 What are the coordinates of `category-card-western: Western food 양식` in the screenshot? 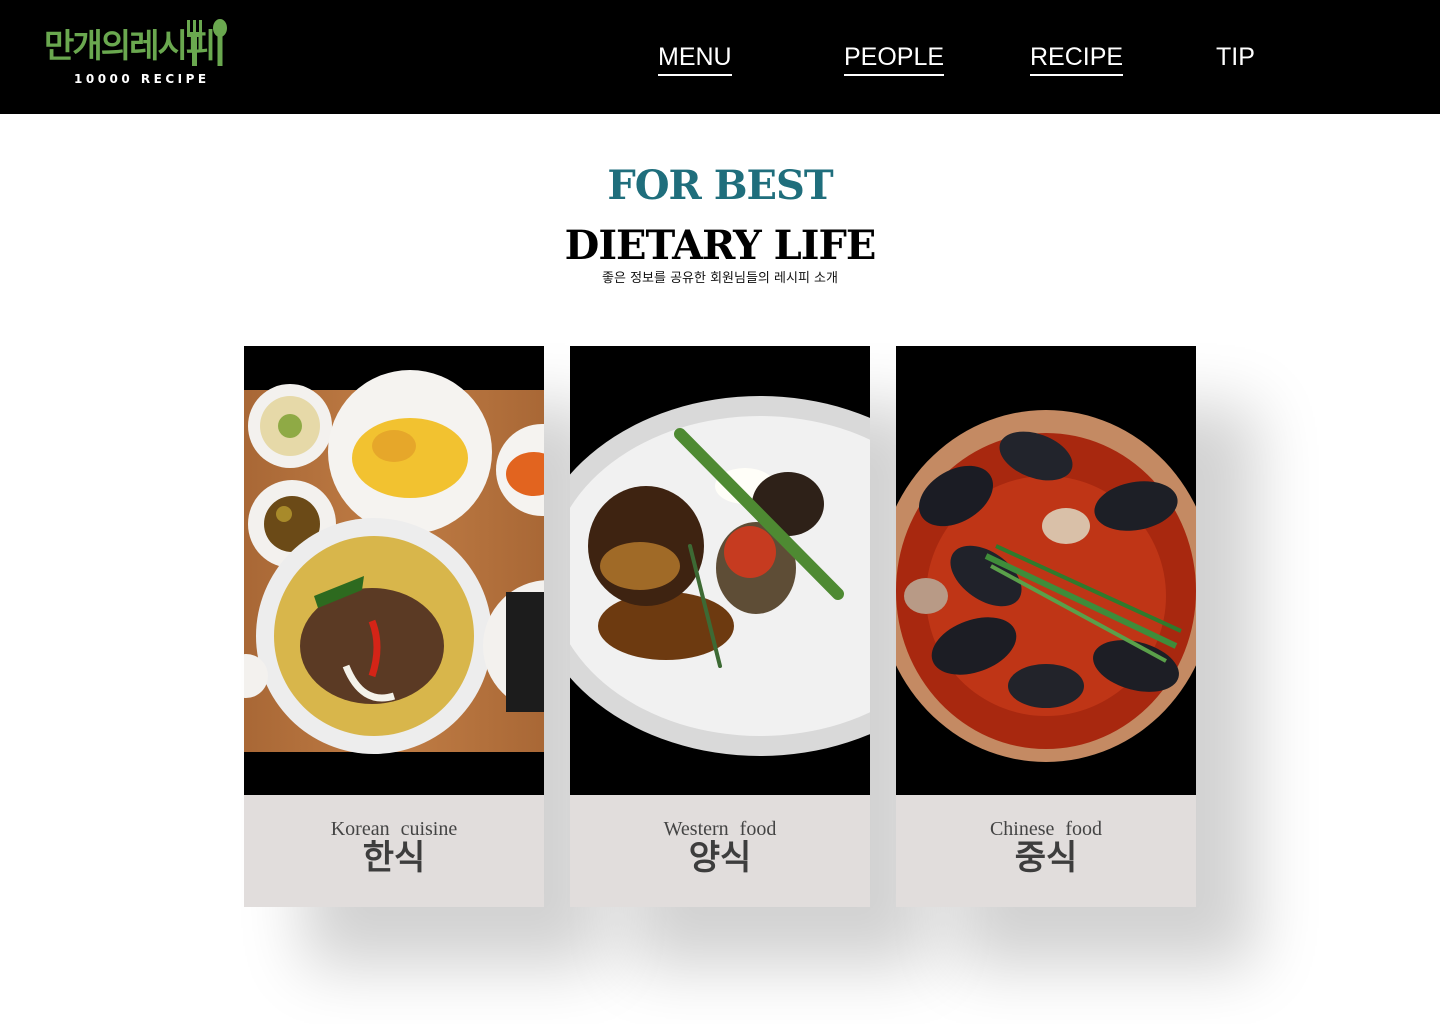 It's located at (720, 626).